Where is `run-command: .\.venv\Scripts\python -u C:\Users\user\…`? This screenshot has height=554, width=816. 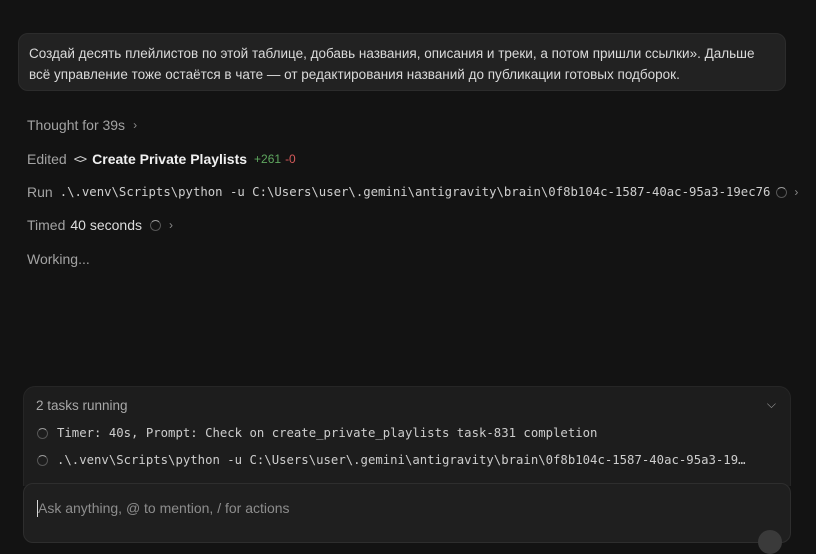
run-command: .\.venv\Scripts\python -u C:\Users\user\… is located at coordinates (415, 192).